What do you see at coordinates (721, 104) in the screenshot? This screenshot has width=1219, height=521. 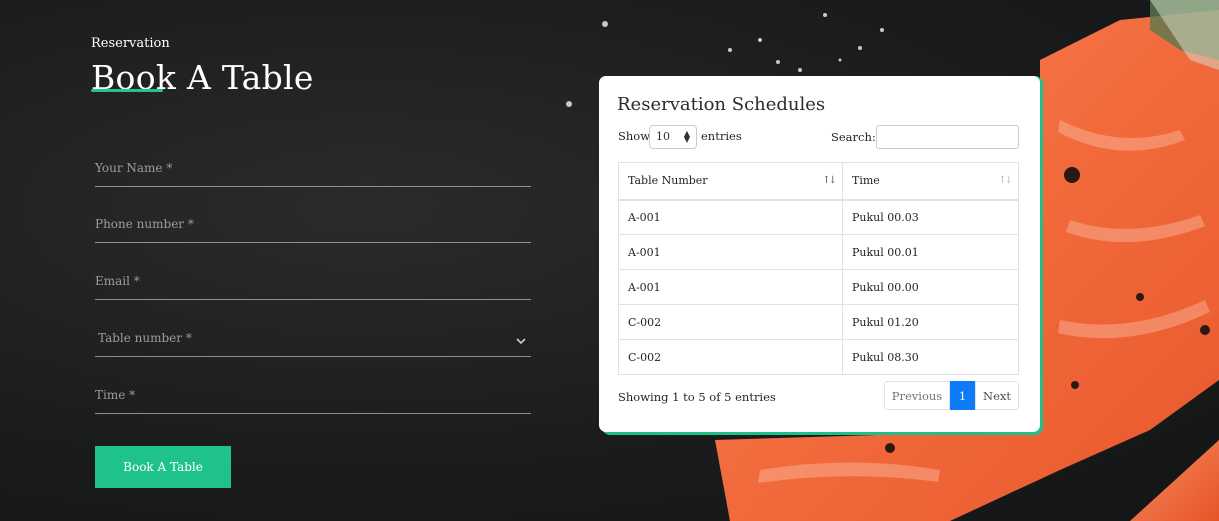 I see `card-title: Reservation Schedules` at bounding box center [721, 104].